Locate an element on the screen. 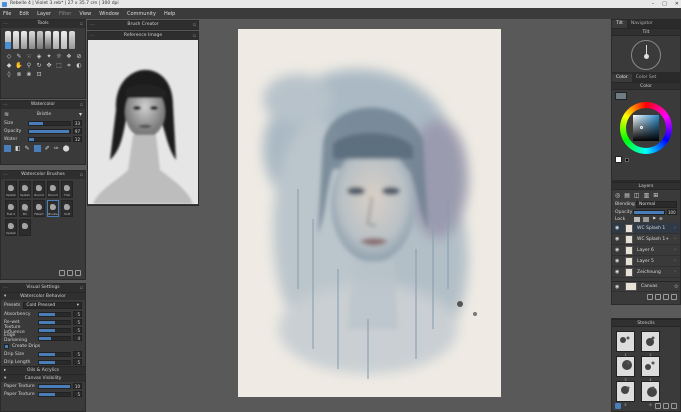  blending-select: Normal is located at coordinates (656, 204).